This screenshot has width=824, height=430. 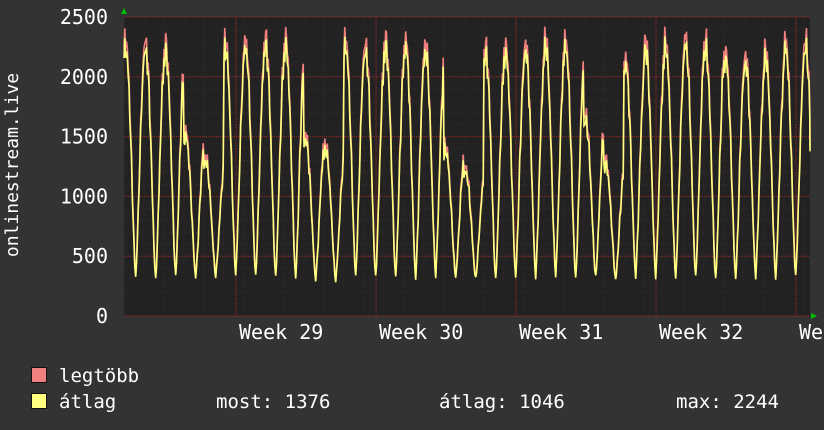 I want to click on legend-item-avg: átlag, so click(x=73, y=402).